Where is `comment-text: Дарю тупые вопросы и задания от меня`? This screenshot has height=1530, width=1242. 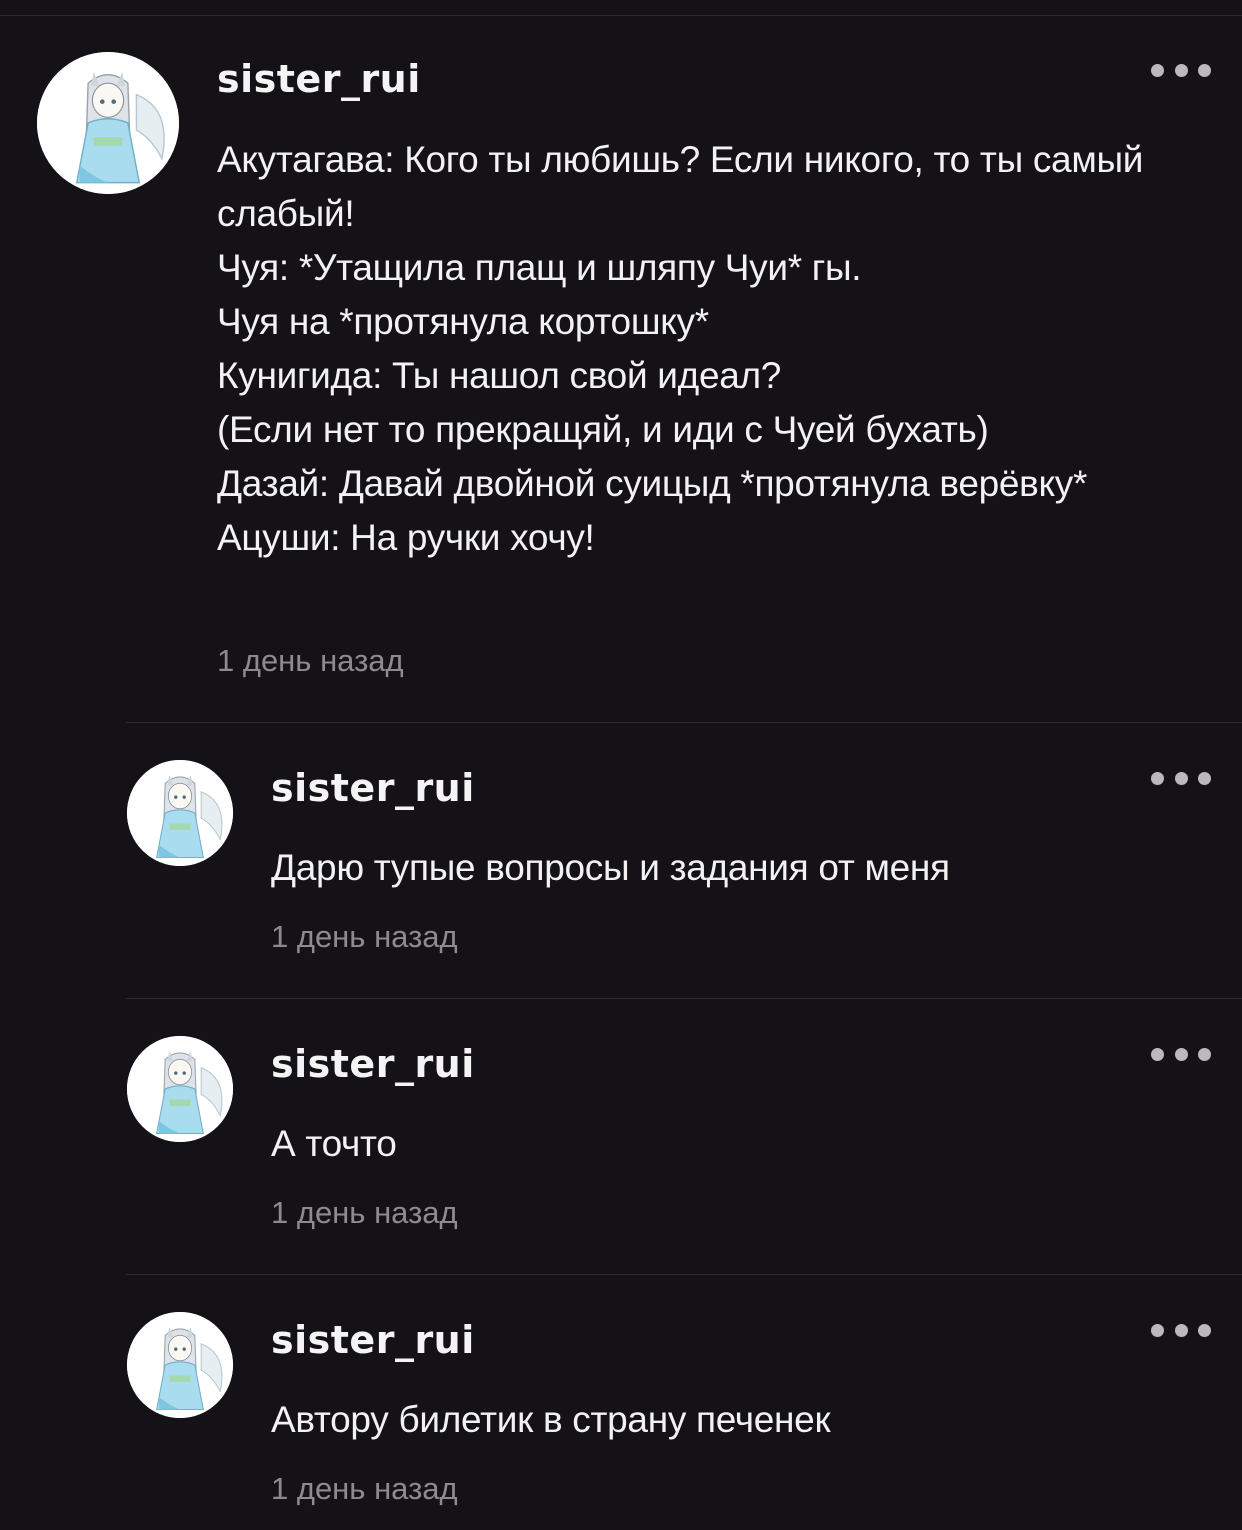 comment-text: Дарю тупые вопросы и задания от меня is located at coordinates (610, 867).